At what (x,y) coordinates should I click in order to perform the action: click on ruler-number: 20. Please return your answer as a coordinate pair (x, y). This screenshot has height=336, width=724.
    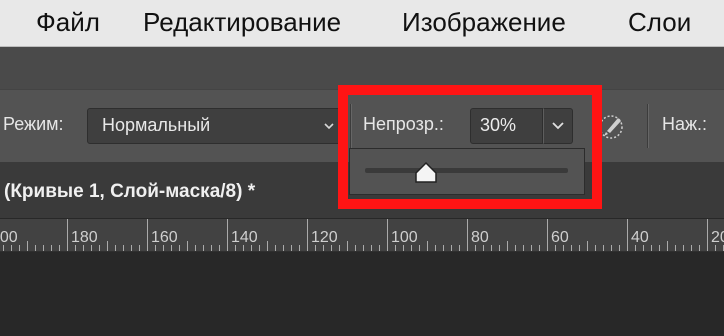
    Looking at the image, I should click on (717, 237).